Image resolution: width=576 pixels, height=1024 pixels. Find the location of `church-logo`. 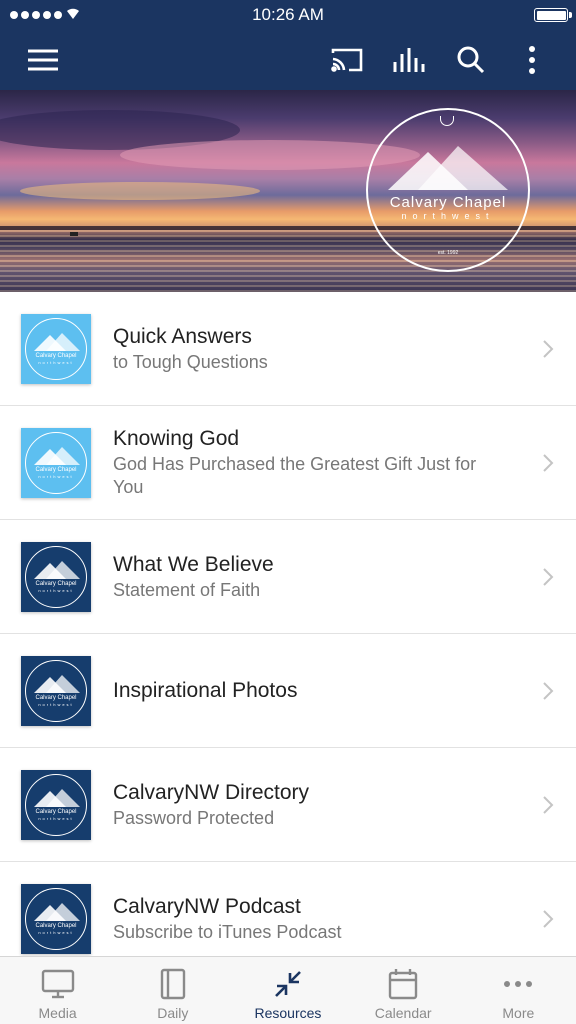

church-logo is located at coordinates (448, 190).